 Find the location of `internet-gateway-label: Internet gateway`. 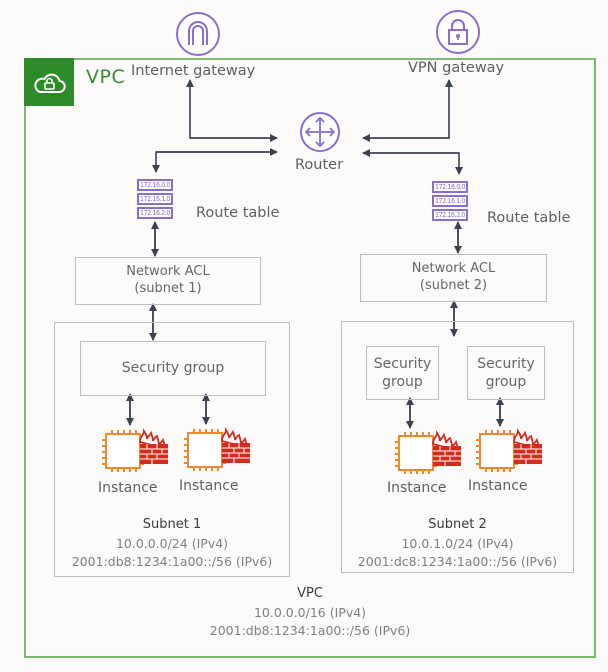

internet-gateway-label: Internet gateway is located at coordinates (193, 71).